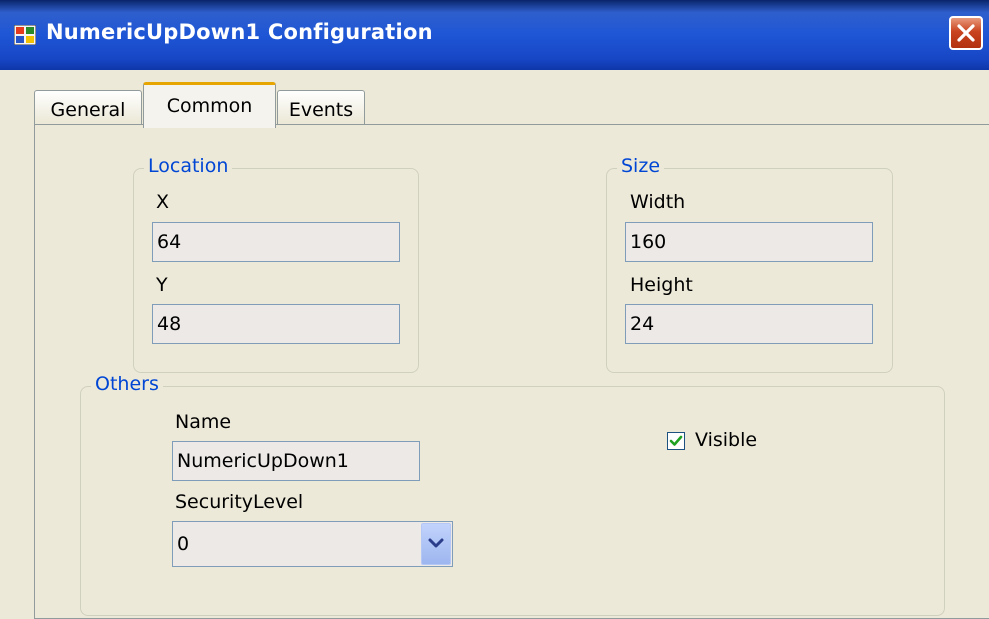  Describe the element at coordinates (296, 461) in the screenshot. I see `name-input: NumericUpDown1` at that location.